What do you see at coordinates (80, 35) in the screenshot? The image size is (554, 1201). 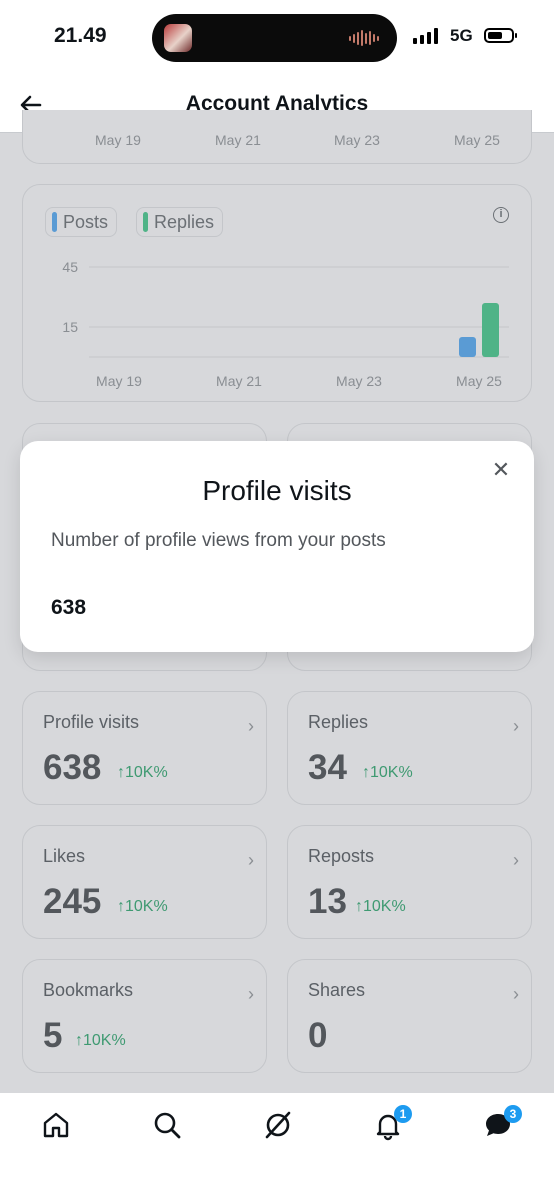 I see `status-time: 21.49` at bounding box center [80, 35].